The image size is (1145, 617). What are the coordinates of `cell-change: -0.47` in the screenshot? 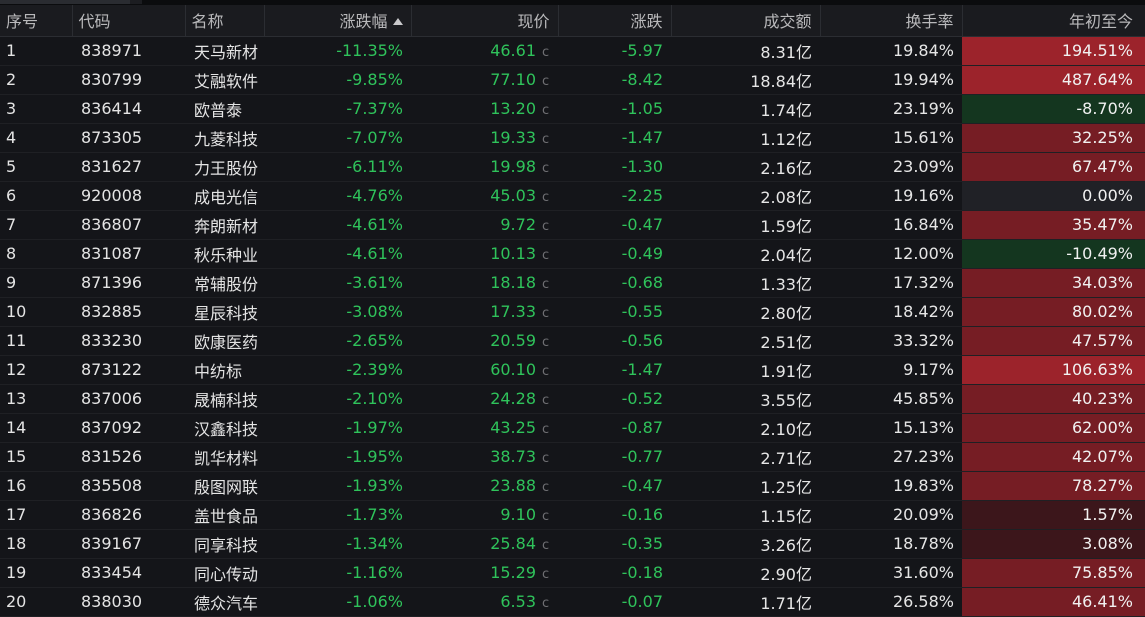 It's located at (614, 225).